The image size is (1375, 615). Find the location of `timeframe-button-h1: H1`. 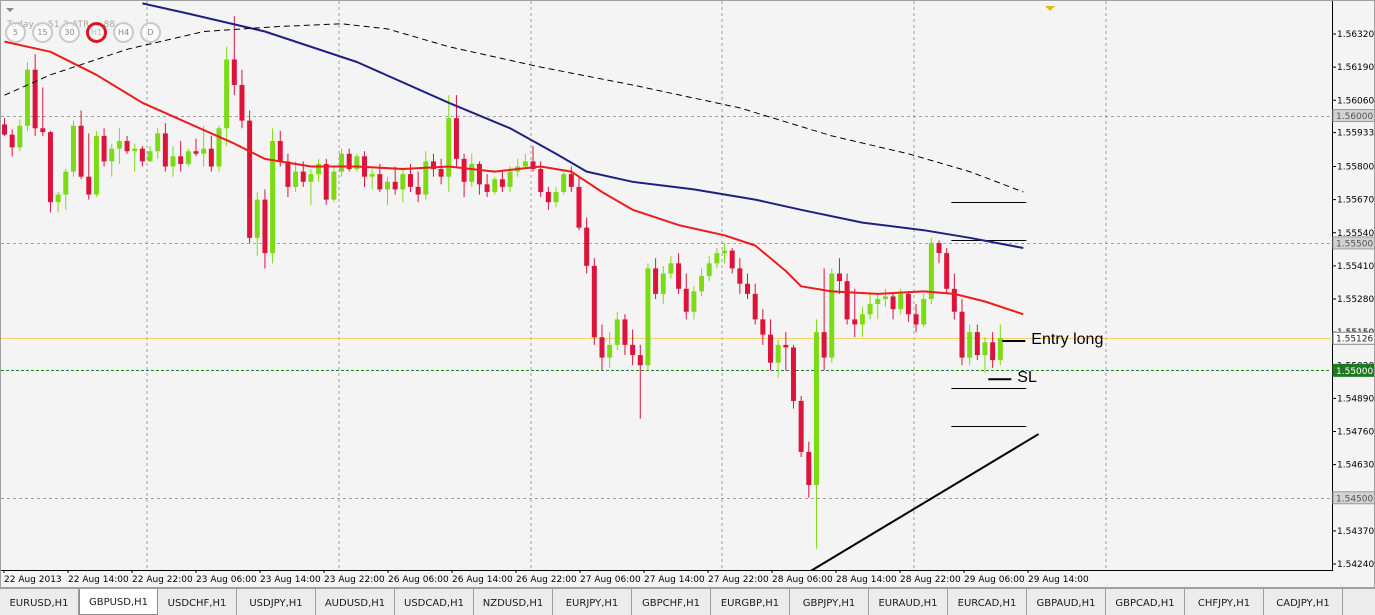

timeframe-button-h1: H1 is located at coordinates (96, 32).